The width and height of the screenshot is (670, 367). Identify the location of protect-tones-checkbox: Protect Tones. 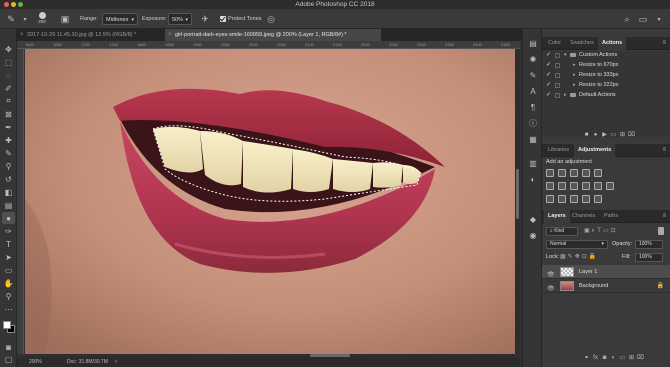
(241, 19).